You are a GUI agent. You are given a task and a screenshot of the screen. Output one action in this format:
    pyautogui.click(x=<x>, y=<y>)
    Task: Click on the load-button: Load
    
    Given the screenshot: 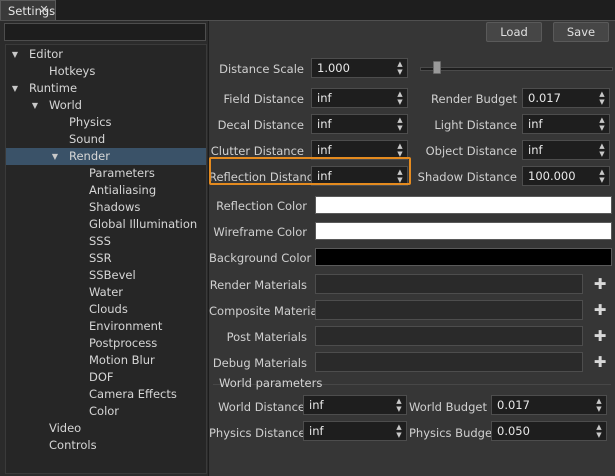 What is the action you would take?
    pyautogui.click(x=514, y=32)
    